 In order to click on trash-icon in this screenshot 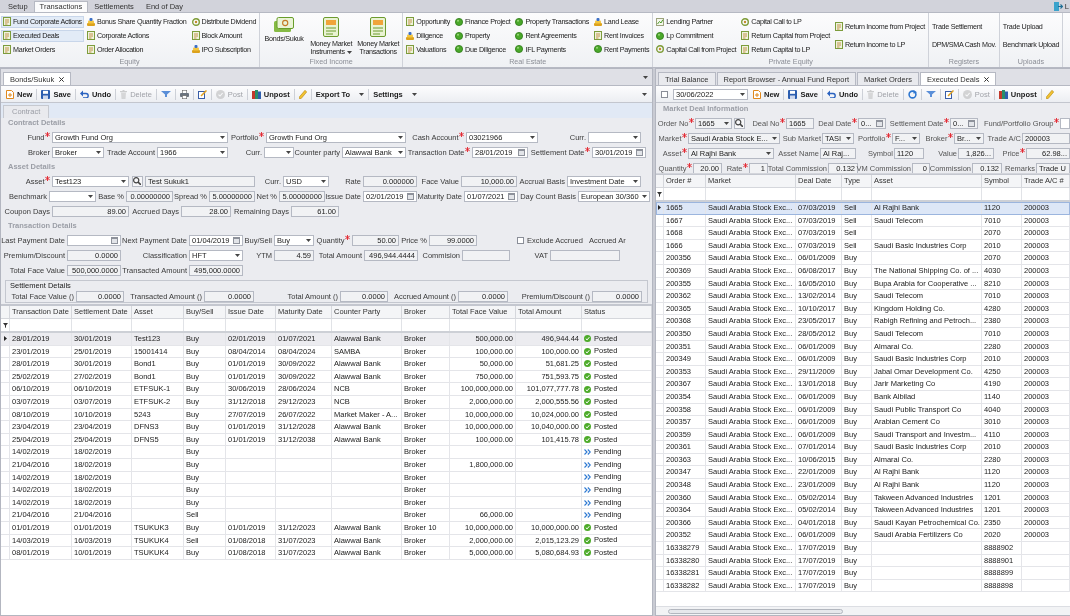, I will do `click(871, 94)`.